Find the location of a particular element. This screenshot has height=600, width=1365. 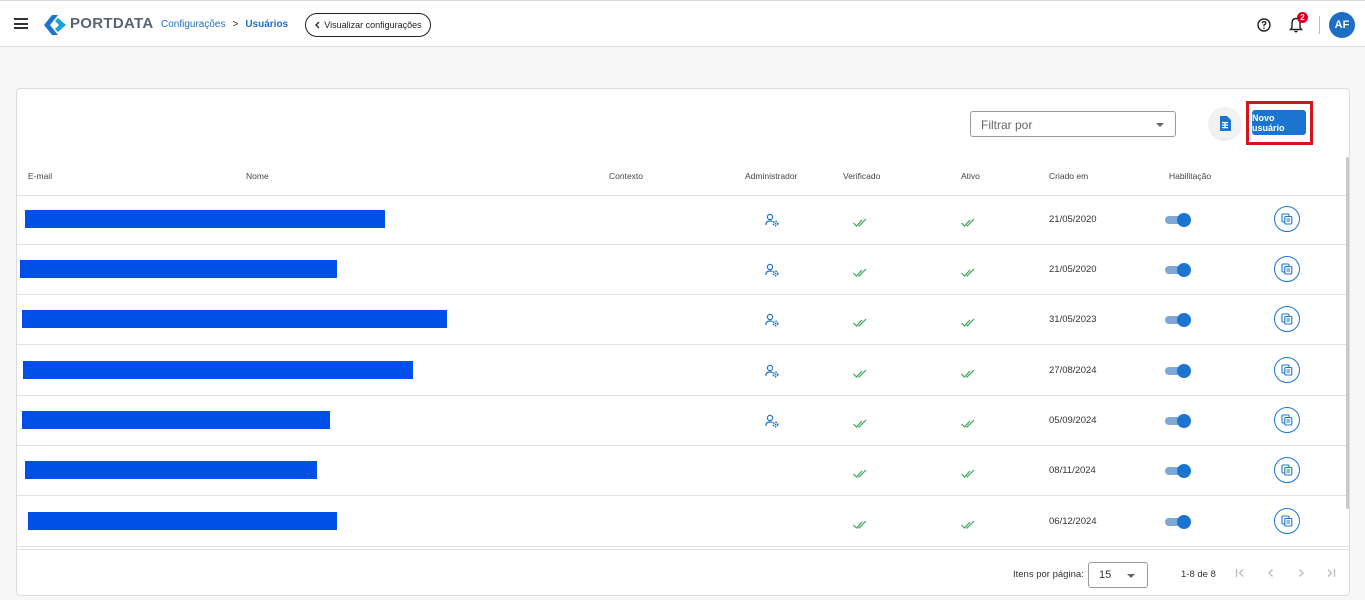

items-per-page-value: 15 is located at coordinates (1105, 575).